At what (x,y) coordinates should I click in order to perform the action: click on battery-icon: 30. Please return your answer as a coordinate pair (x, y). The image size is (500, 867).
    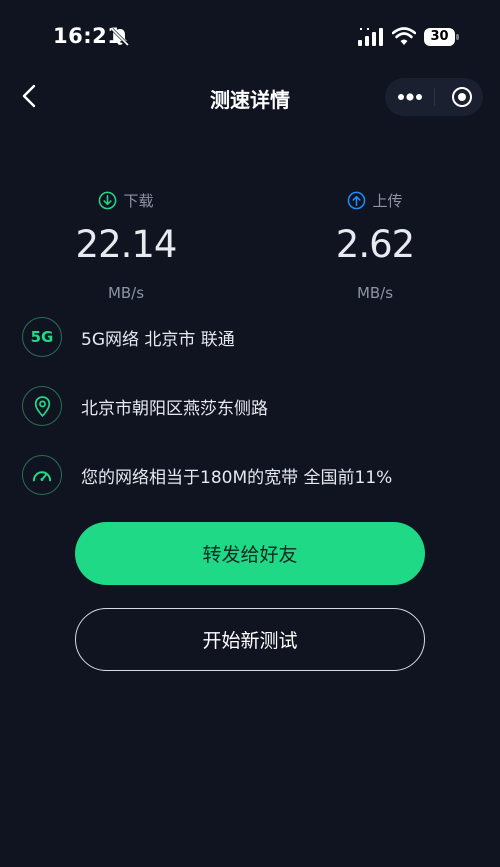
    Looking at the image, I should click on (442, 37).